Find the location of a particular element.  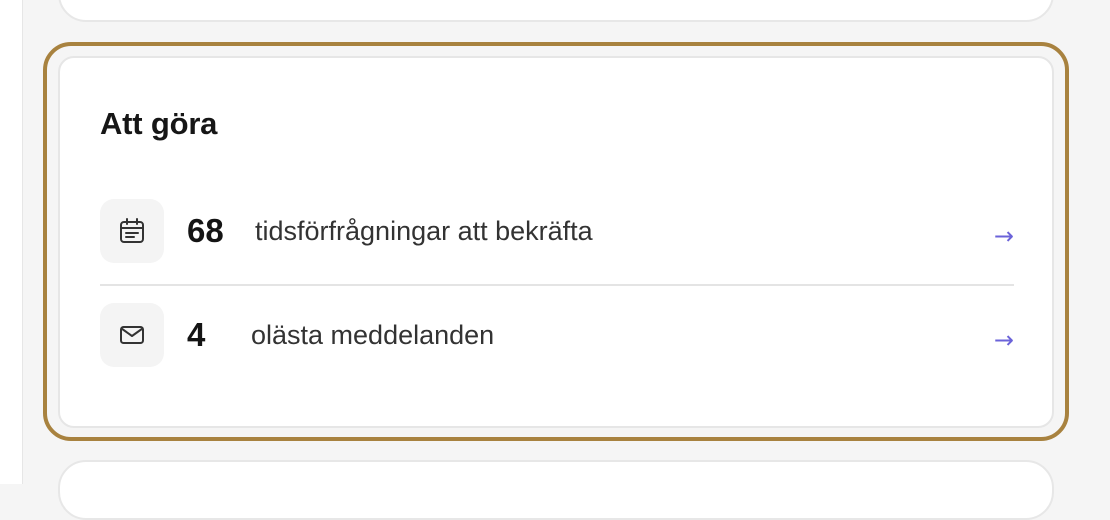

todo-item-label: tidsförfrågningar att bekräfta is located at coordinates (424, 230).